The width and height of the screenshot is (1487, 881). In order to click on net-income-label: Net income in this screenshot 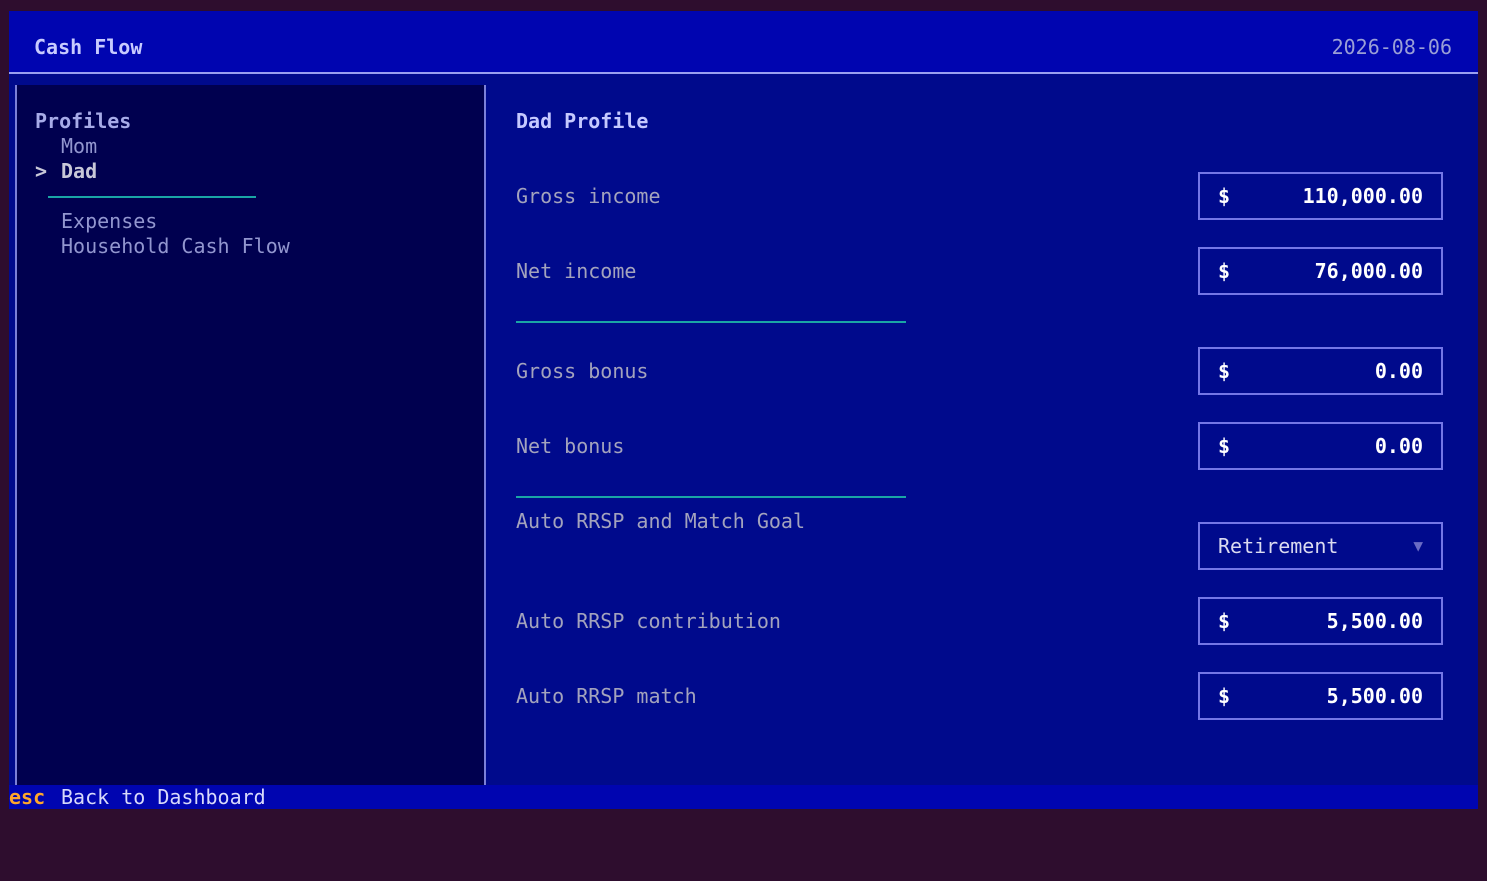, I will do `click(576, 271)`.